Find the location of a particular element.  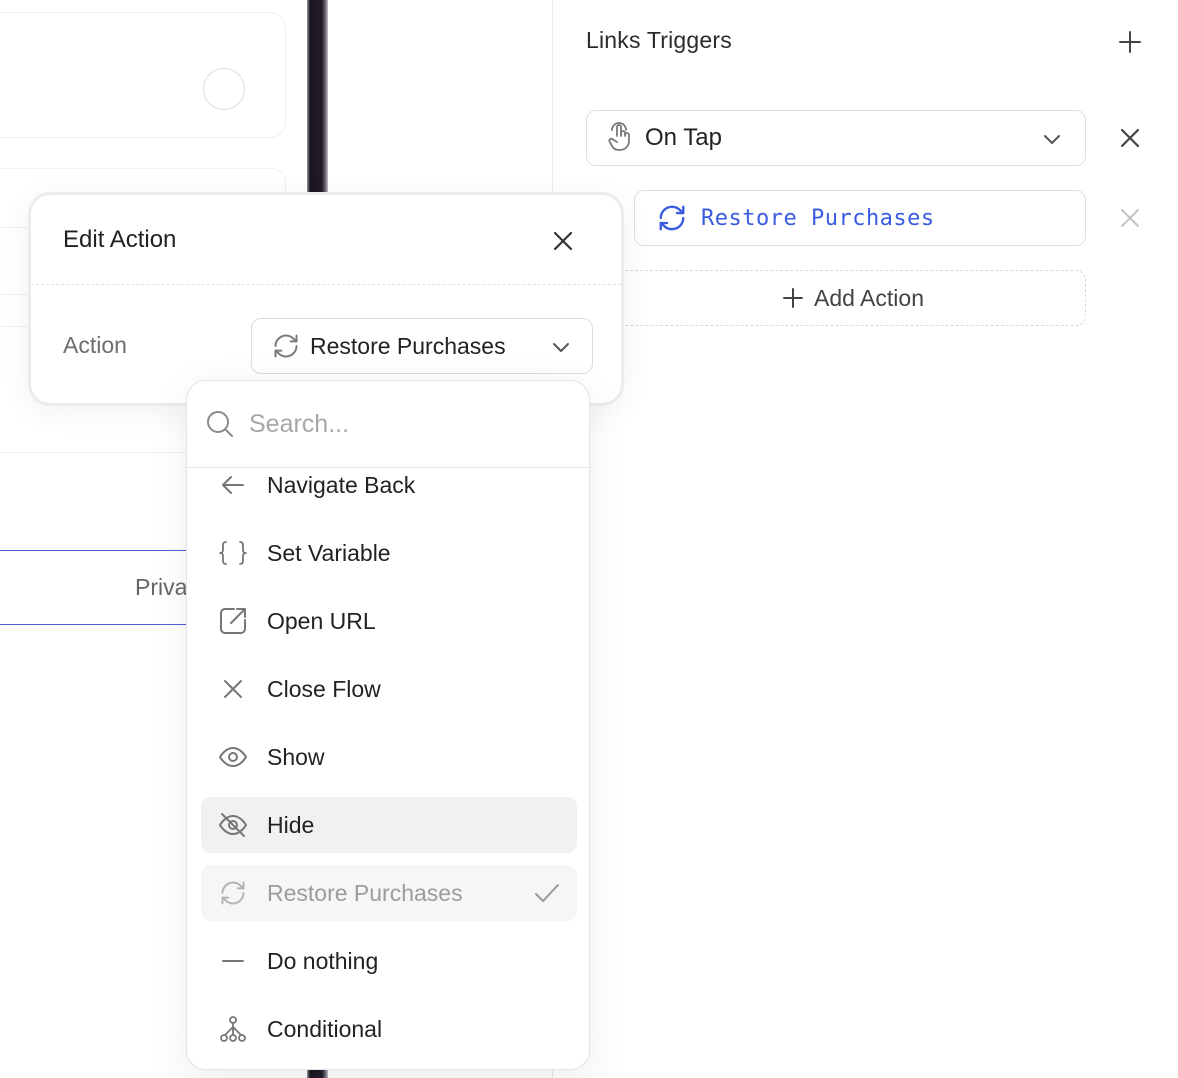

menu-item-label: Hide is located at coordinates (291, 824).